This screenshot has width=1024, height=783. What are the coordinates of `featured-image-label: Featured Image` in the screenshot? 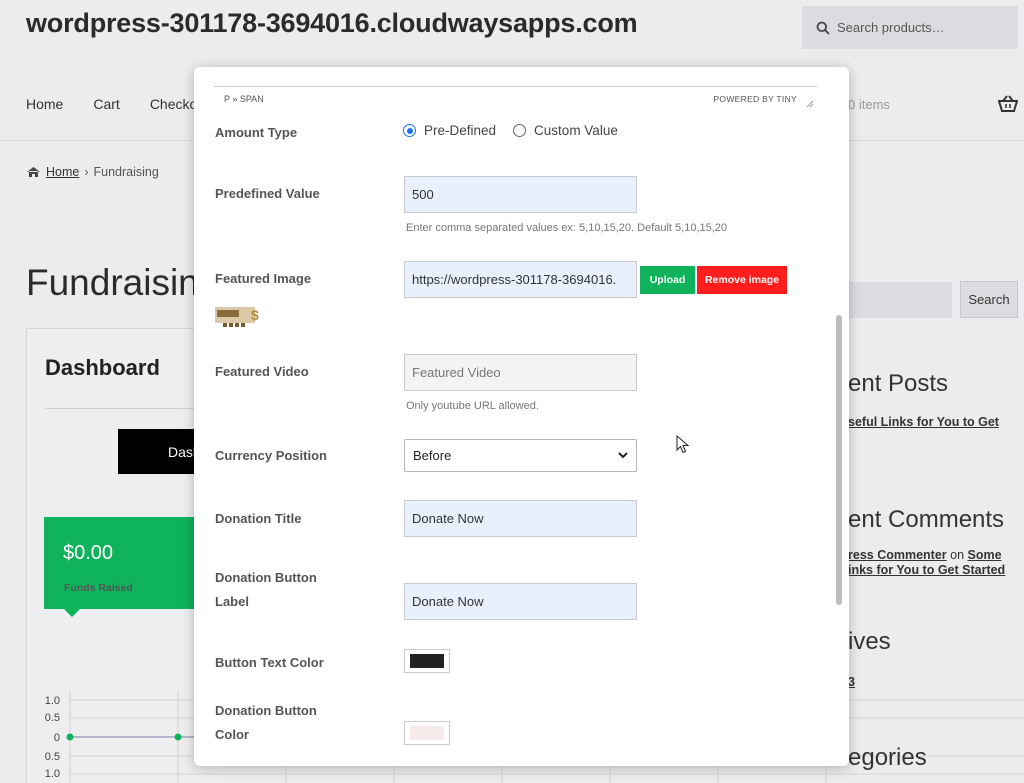 It's located at (263, 278).